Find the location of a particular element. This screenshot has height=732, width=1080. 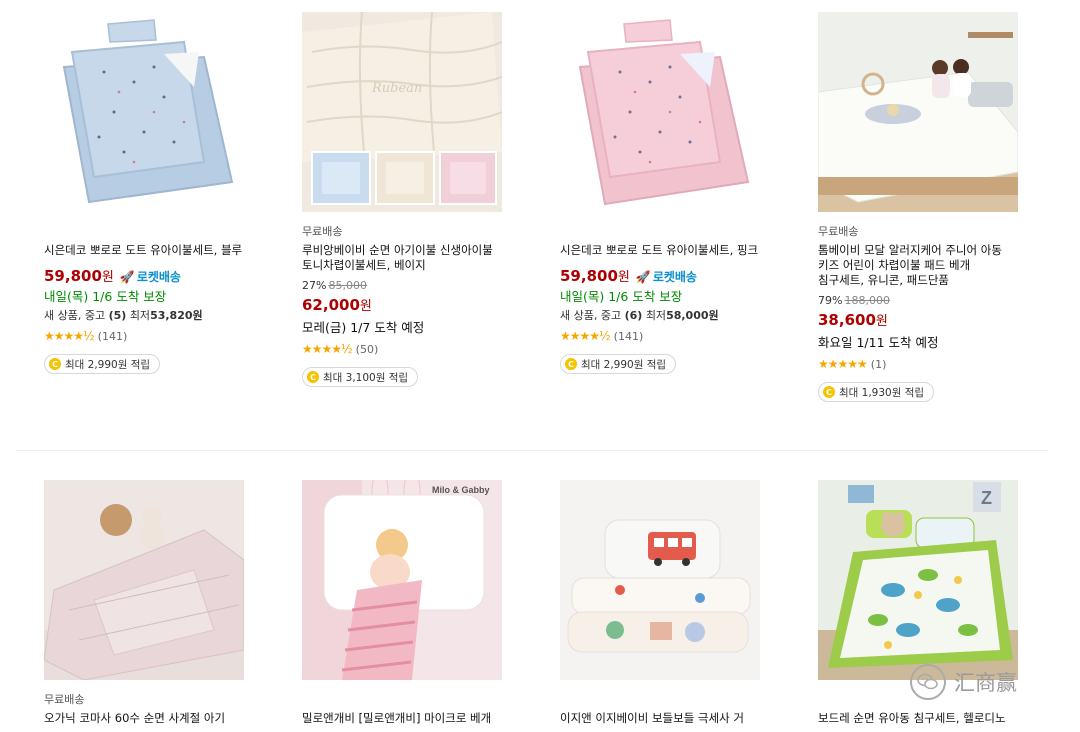

product-title: 밀로앤개비 [밀로앤개비] 마이크로 베개 is located at coordinates (402, 718).